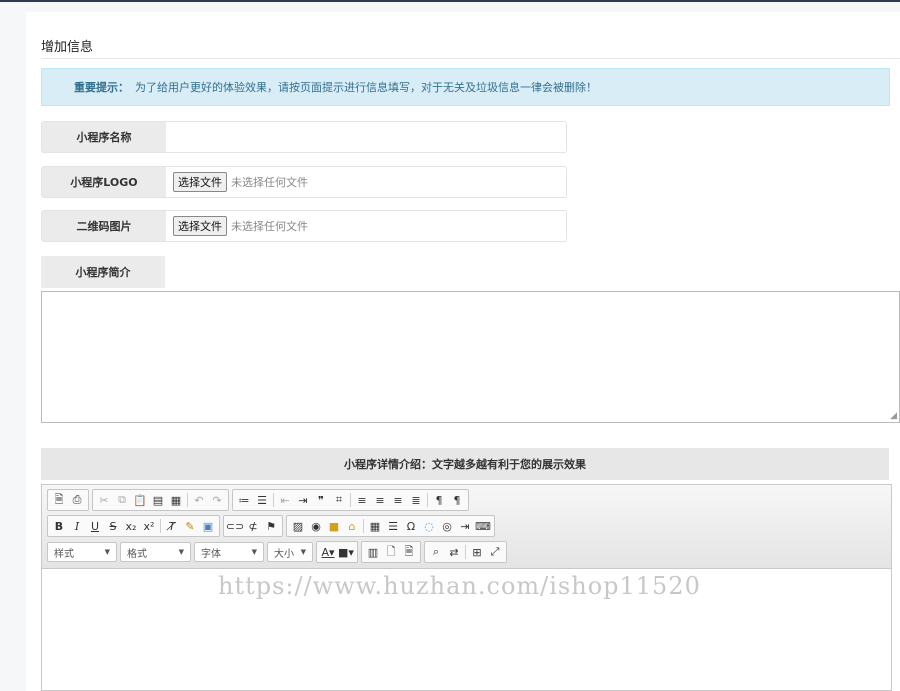 The width and height of the screenshot is (900, 691). I want to click on code-icon: ⌨, so click(483, 526).